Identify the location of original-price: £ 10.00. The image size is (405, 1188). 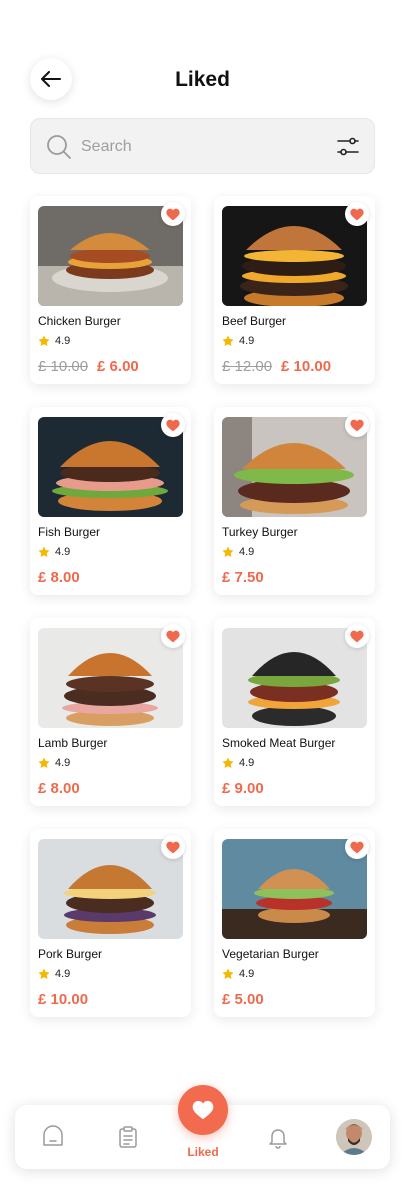
(63, 366).